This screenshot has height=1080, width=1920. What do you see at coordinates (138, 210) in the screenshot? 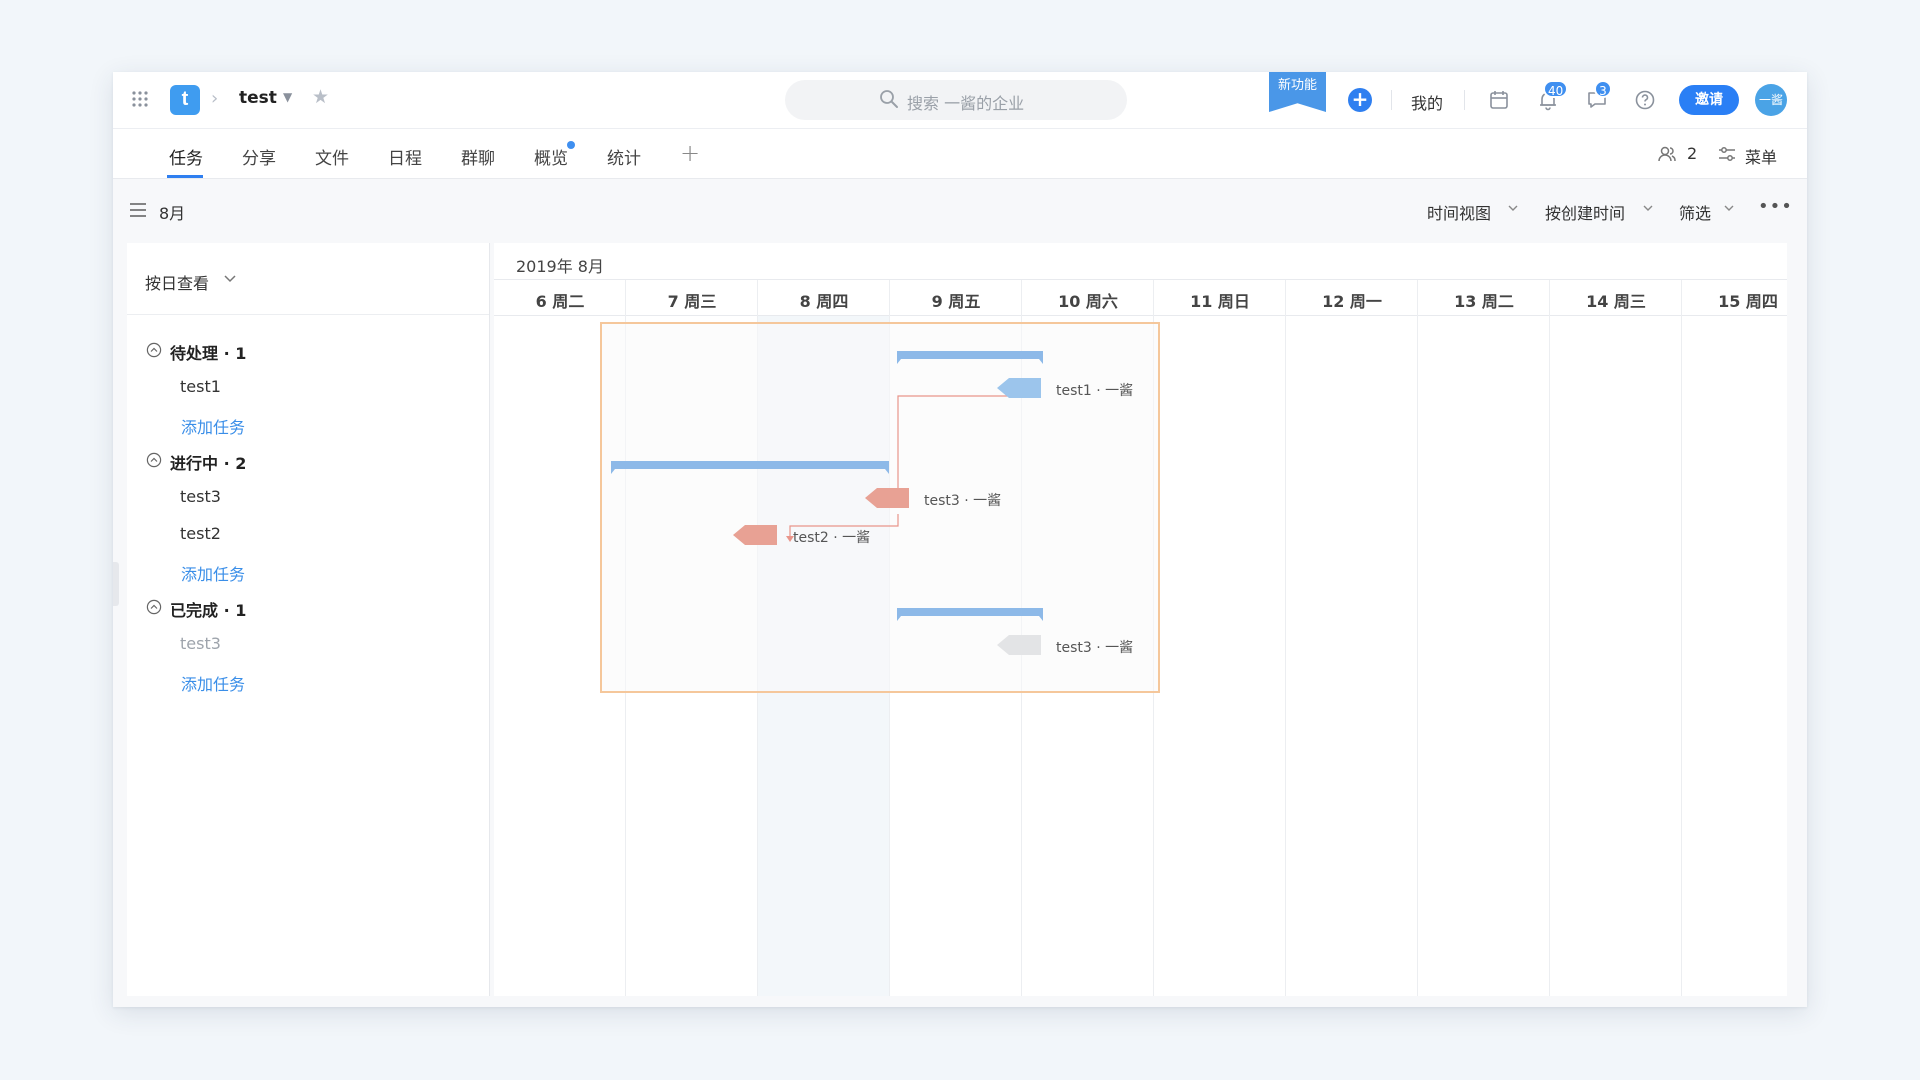
I see `hamburger-icon` at bounding box center [138, 210].